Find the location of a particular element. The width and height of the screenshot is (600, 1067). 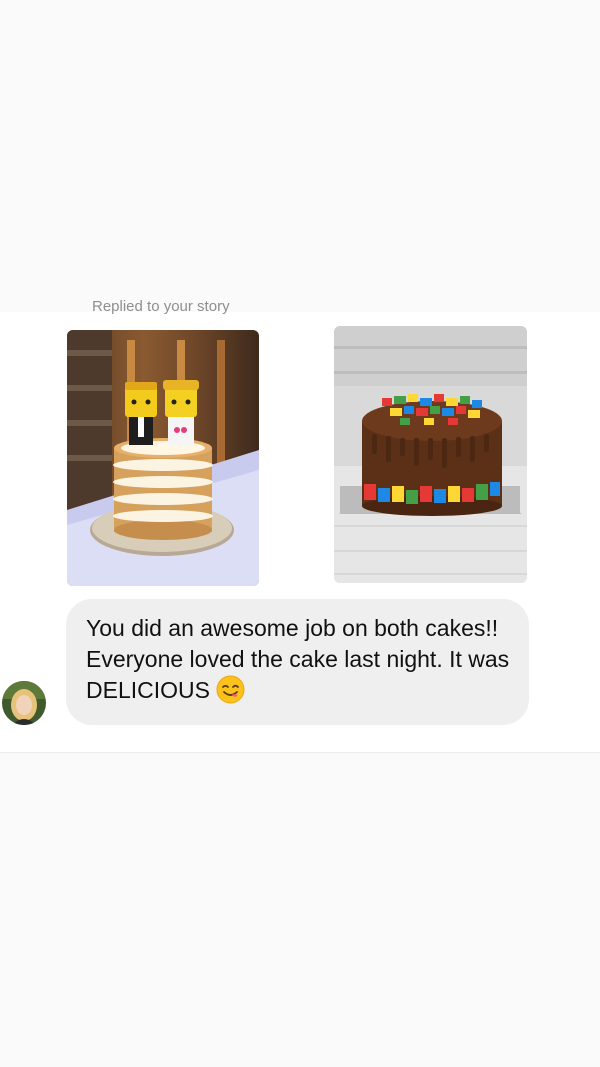

story-image-naked-cake is located at coordinates (163, 458).